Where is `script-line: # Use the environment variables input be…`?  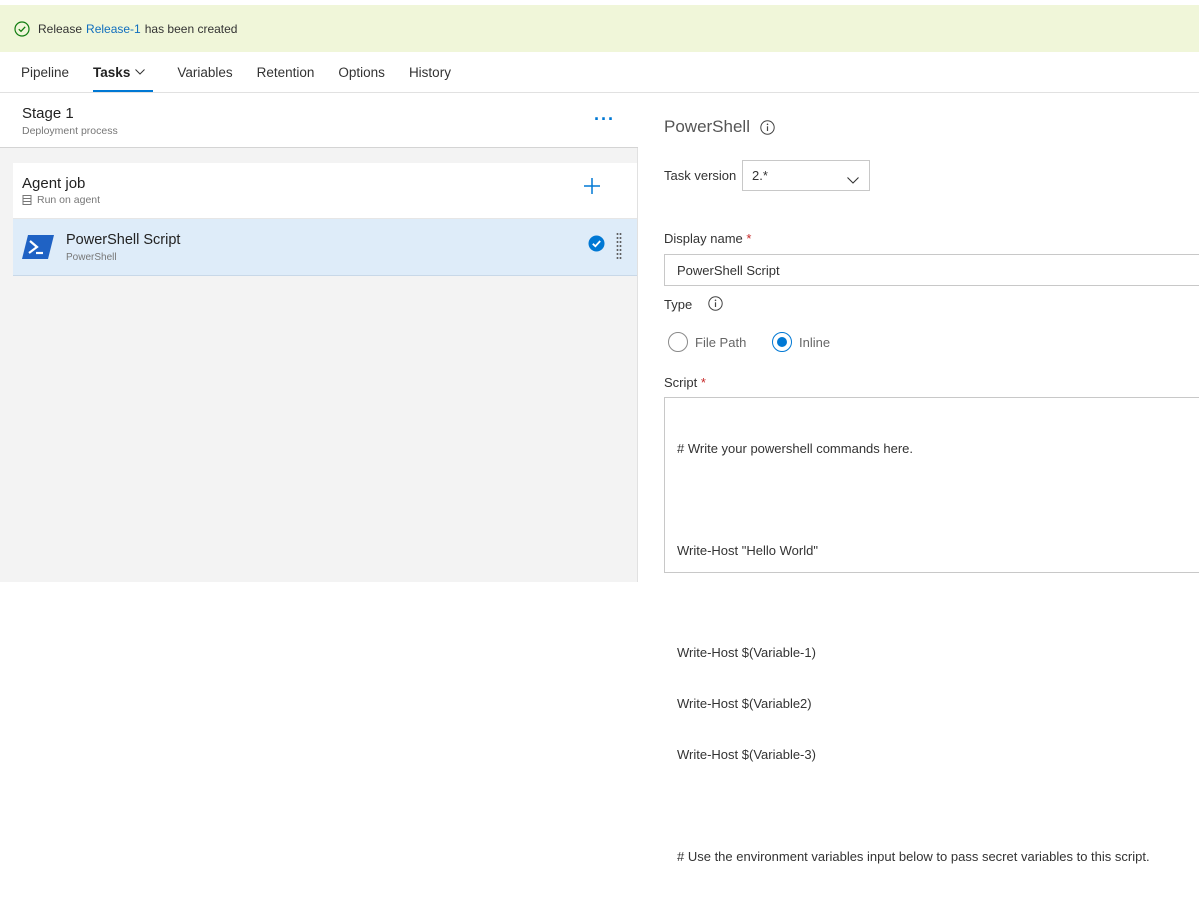 script-line: # Use the environment variables input be… is located at coordinates (913, 856).